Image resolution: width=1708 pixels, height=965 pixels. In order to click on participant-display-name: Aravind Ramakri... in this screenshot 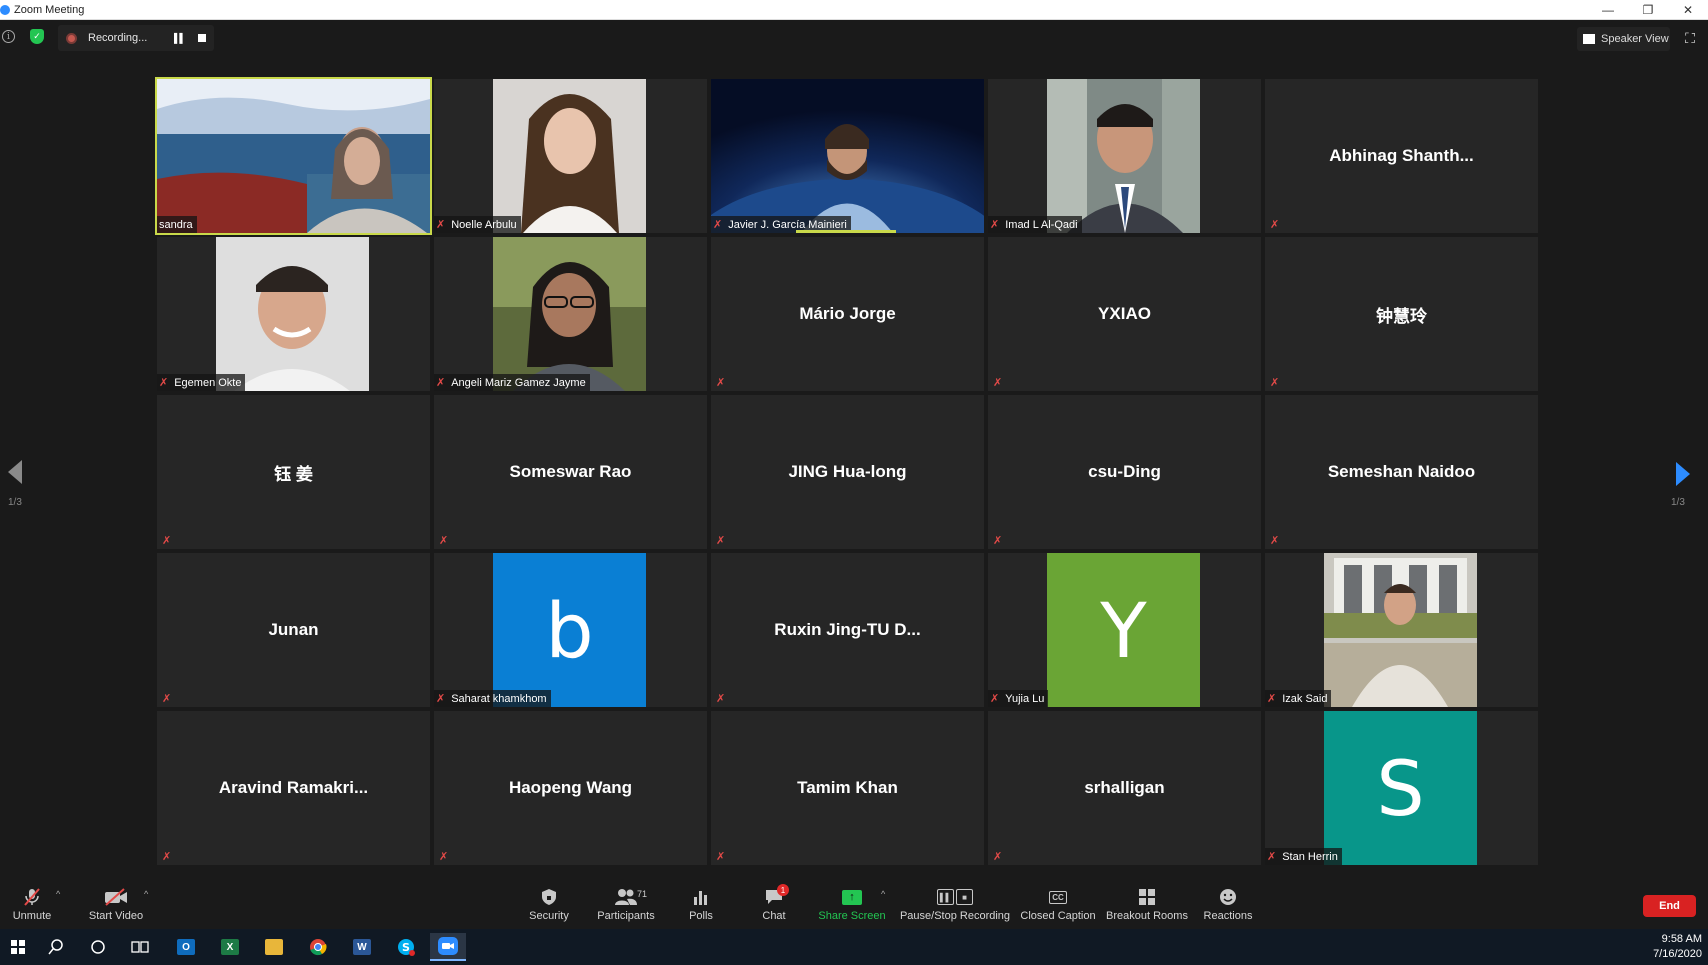, I will do `click(293, 787)`.